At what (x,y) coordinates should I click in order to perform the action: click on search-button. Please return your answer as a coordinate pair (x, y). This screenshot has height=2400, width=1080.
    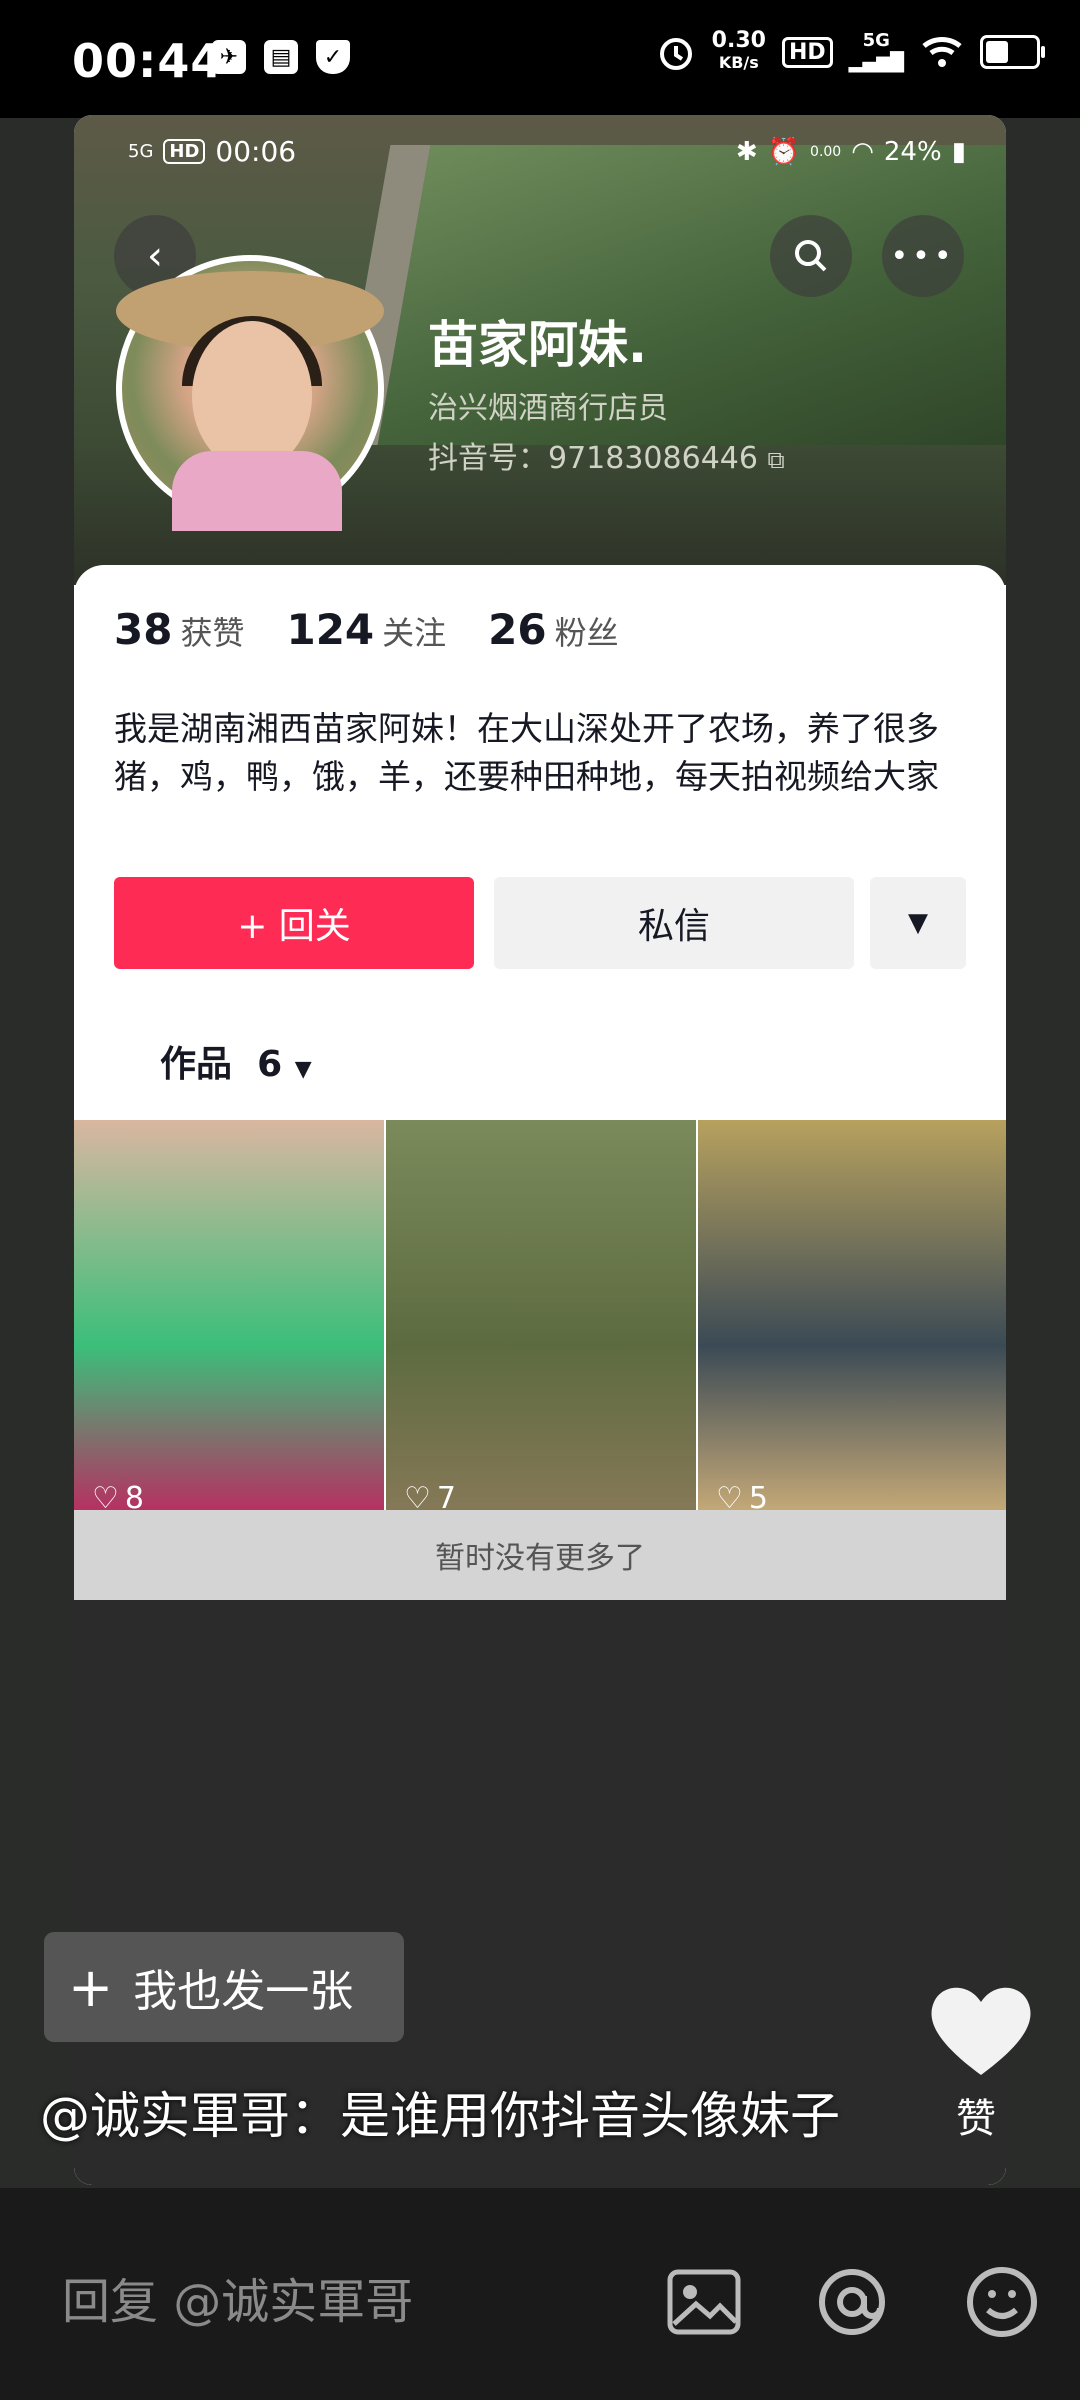
    Looking at the image, I should click on (811, 256).